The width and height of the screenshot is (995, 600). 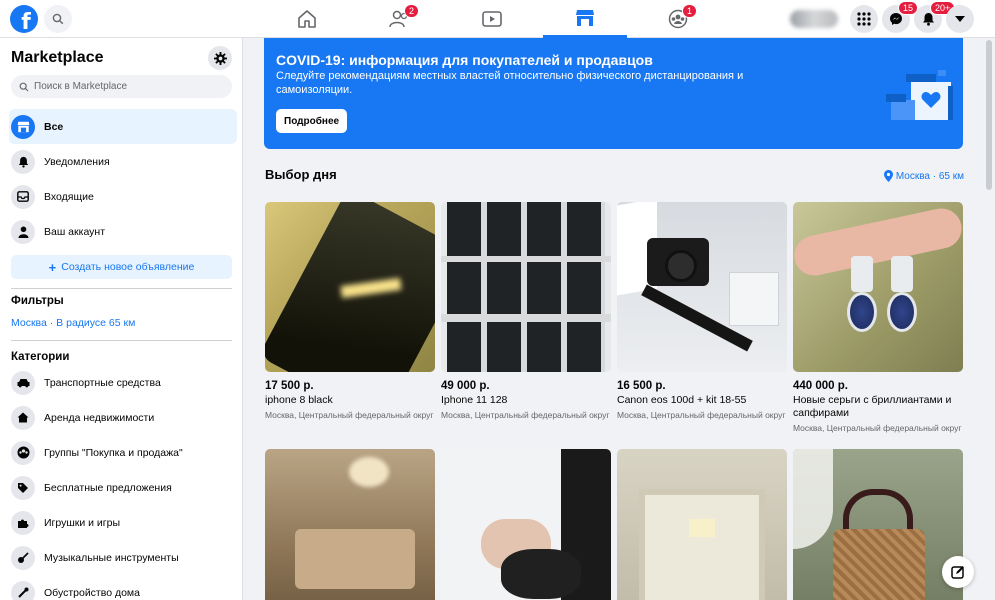 What do you see at coordinates (23, 487) in the screenshot?
I see `tag-icon` at bounding box center [23, 487].